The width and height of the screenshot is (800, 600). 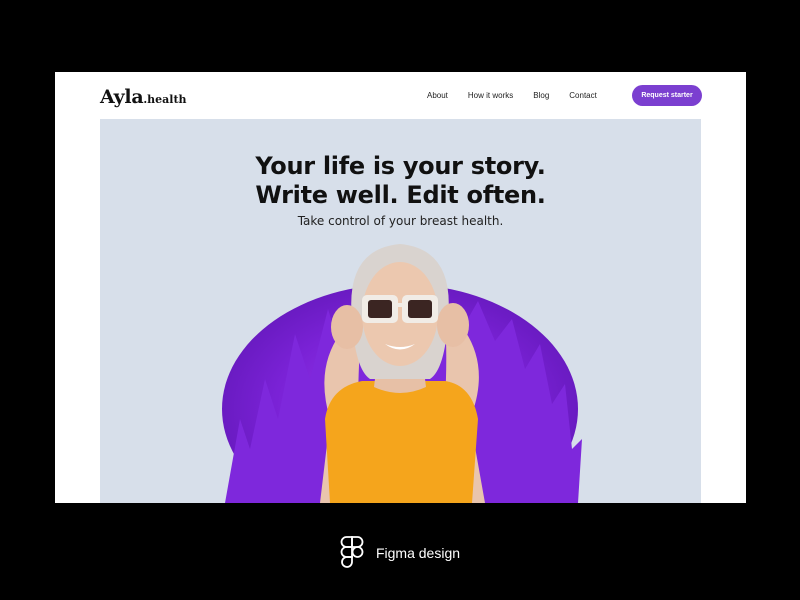 I want to click on logo: Ayla.health, so click(x=143, y=97).